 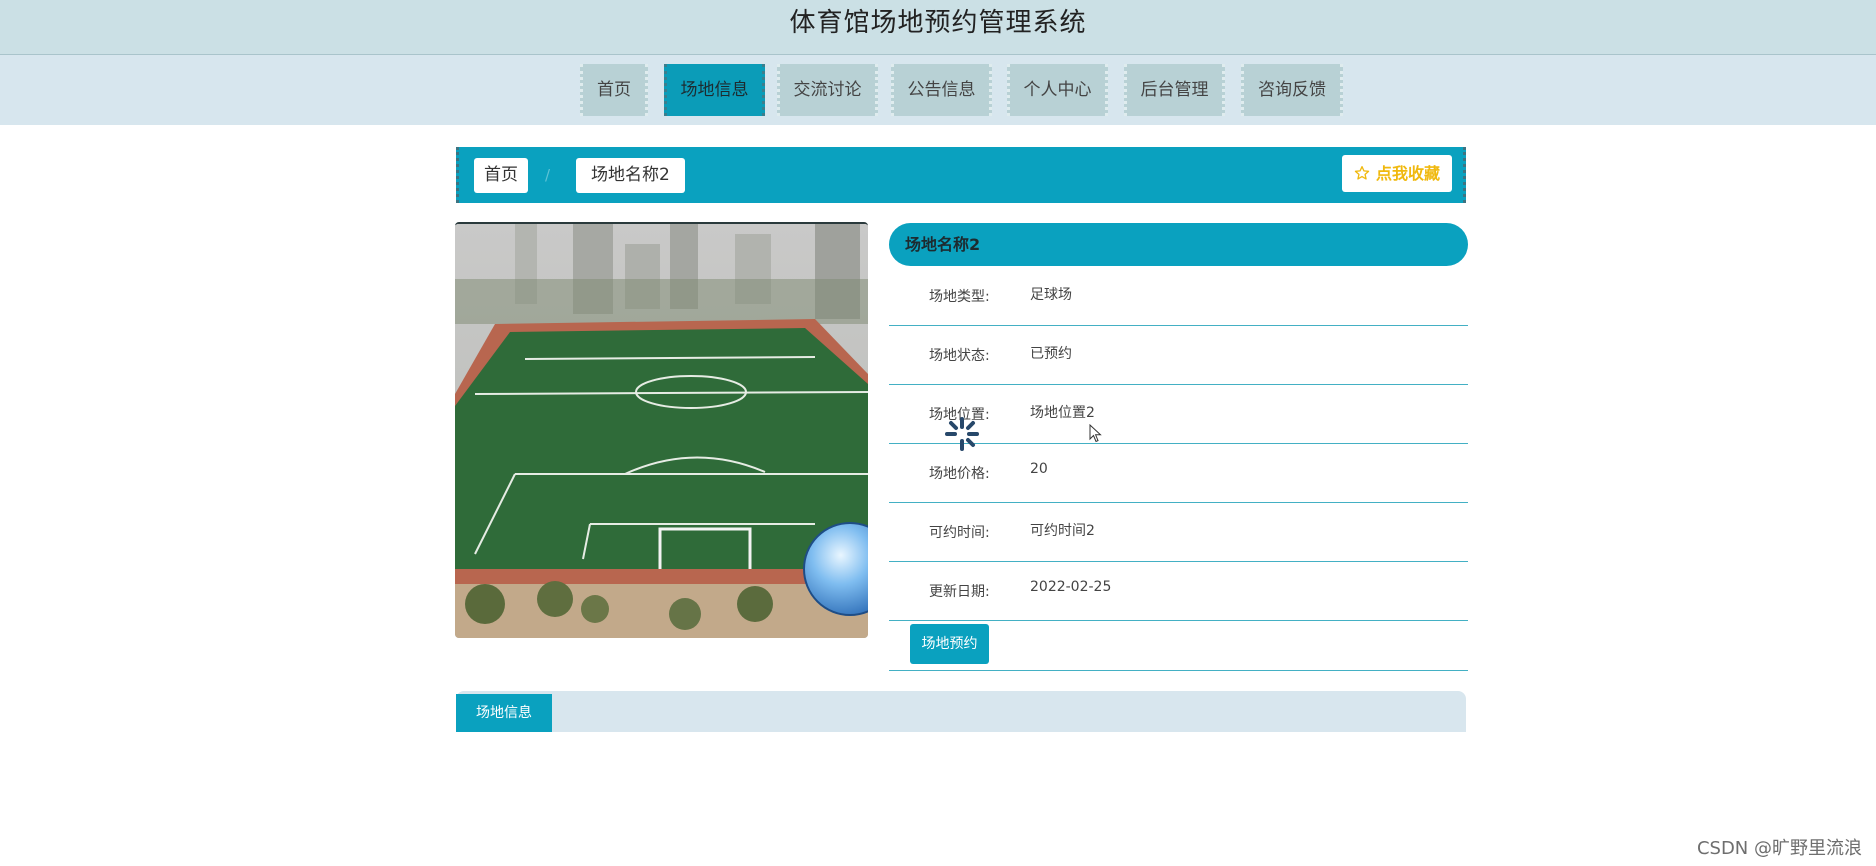 I want to click on field-row-venue-price: 场地价格: 20, so click(x=1178, y=473).